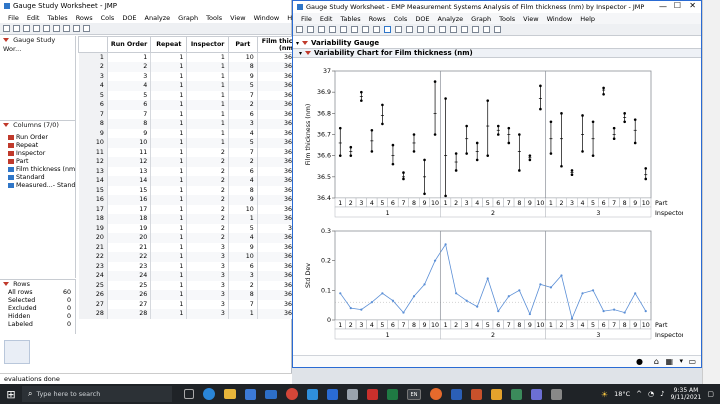 The image size is (720, 404). Describe the element at coordinates (129, 162) in the screenshot. I see `table-cell: 12` at that location.